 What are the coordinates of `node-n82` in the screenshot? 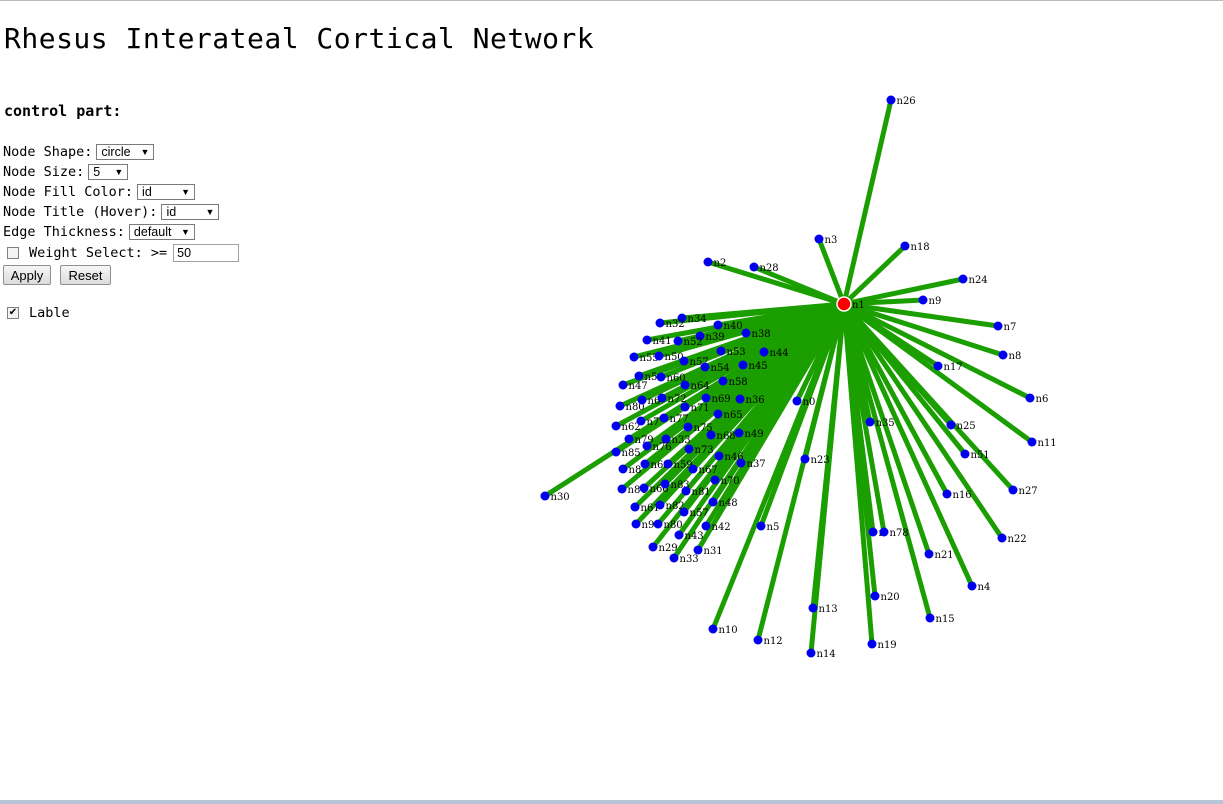 It's located at (660, 505).